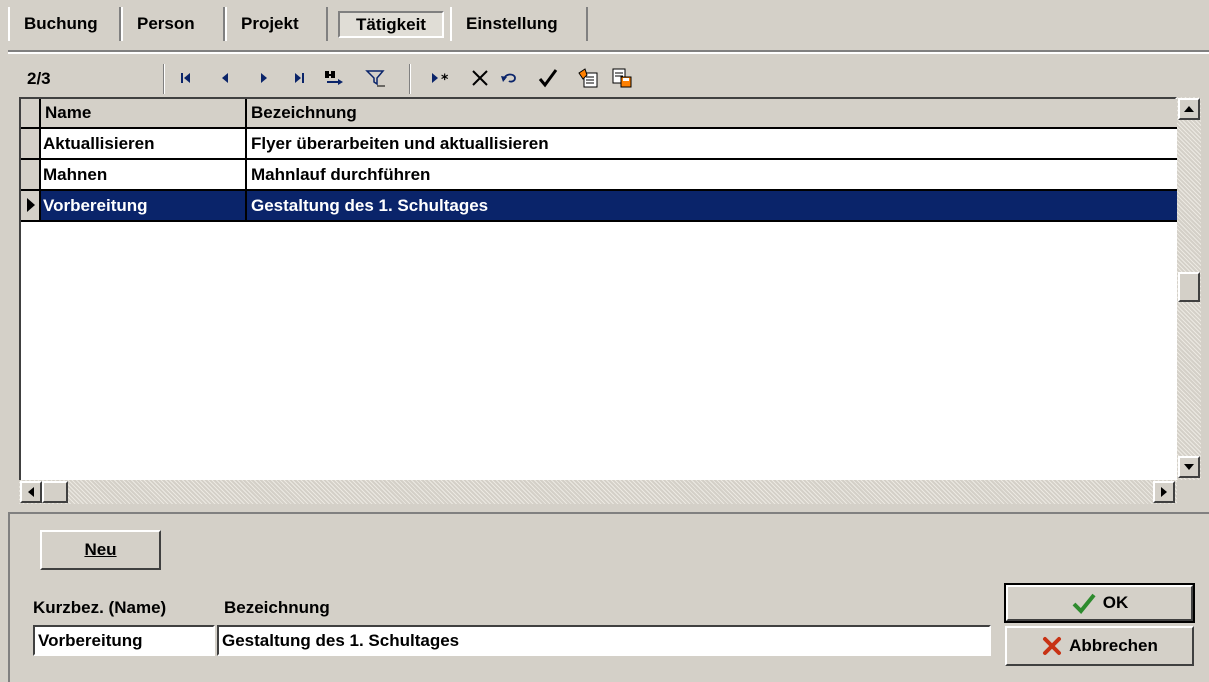  I want to click on cell-bezeichnung: Mahnlauf durchführen, so click(712, 175).